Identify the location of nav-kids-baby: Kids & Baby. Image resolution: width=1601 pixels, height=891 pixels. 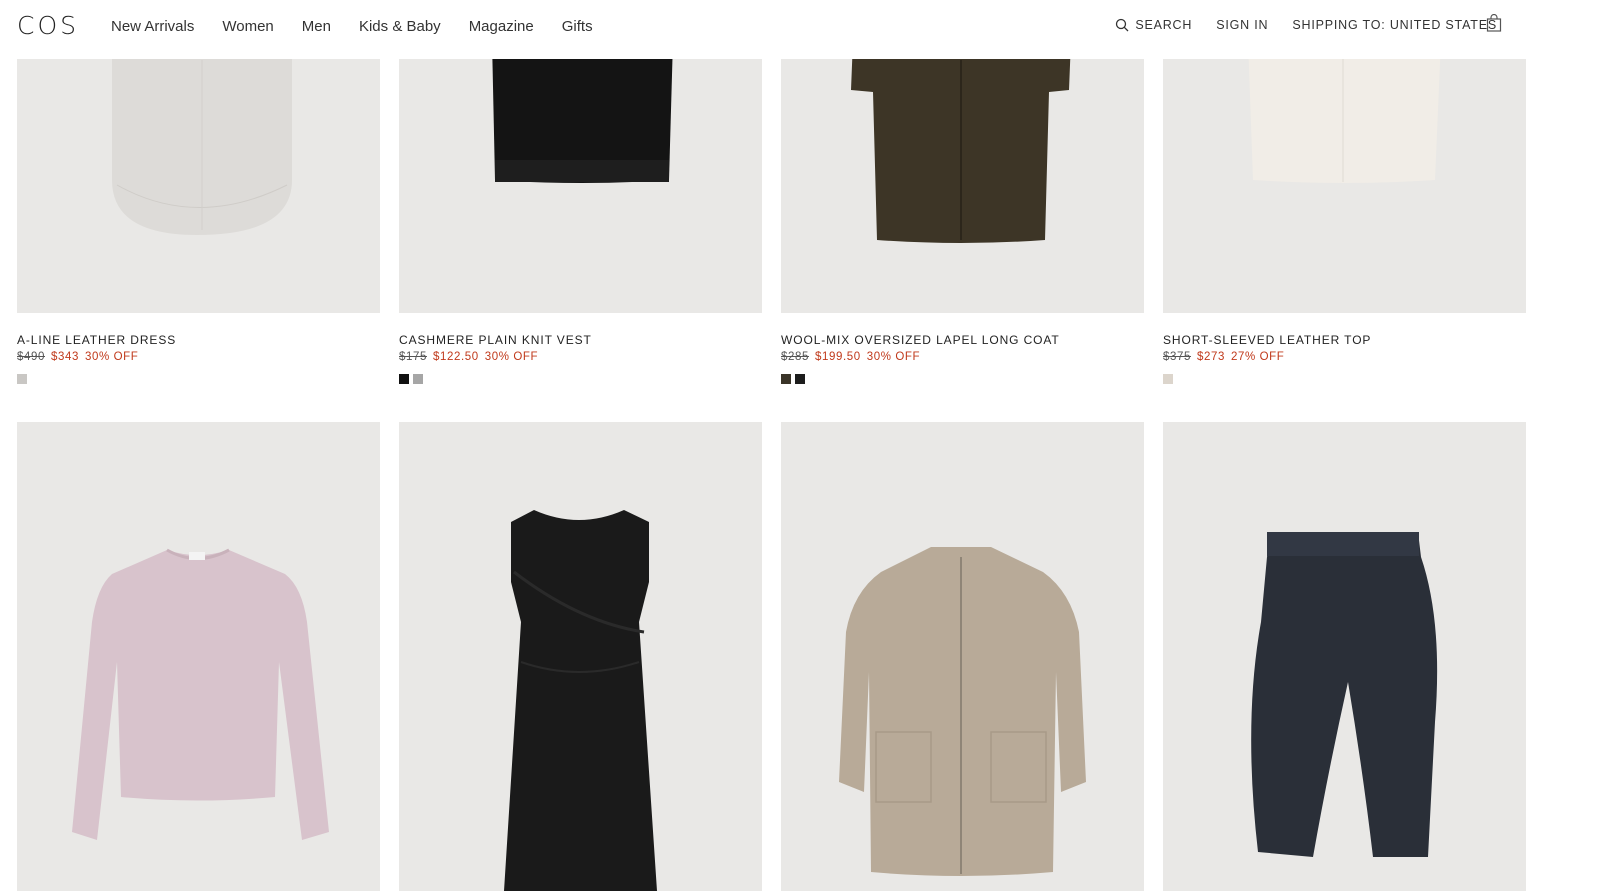
(400, 27).